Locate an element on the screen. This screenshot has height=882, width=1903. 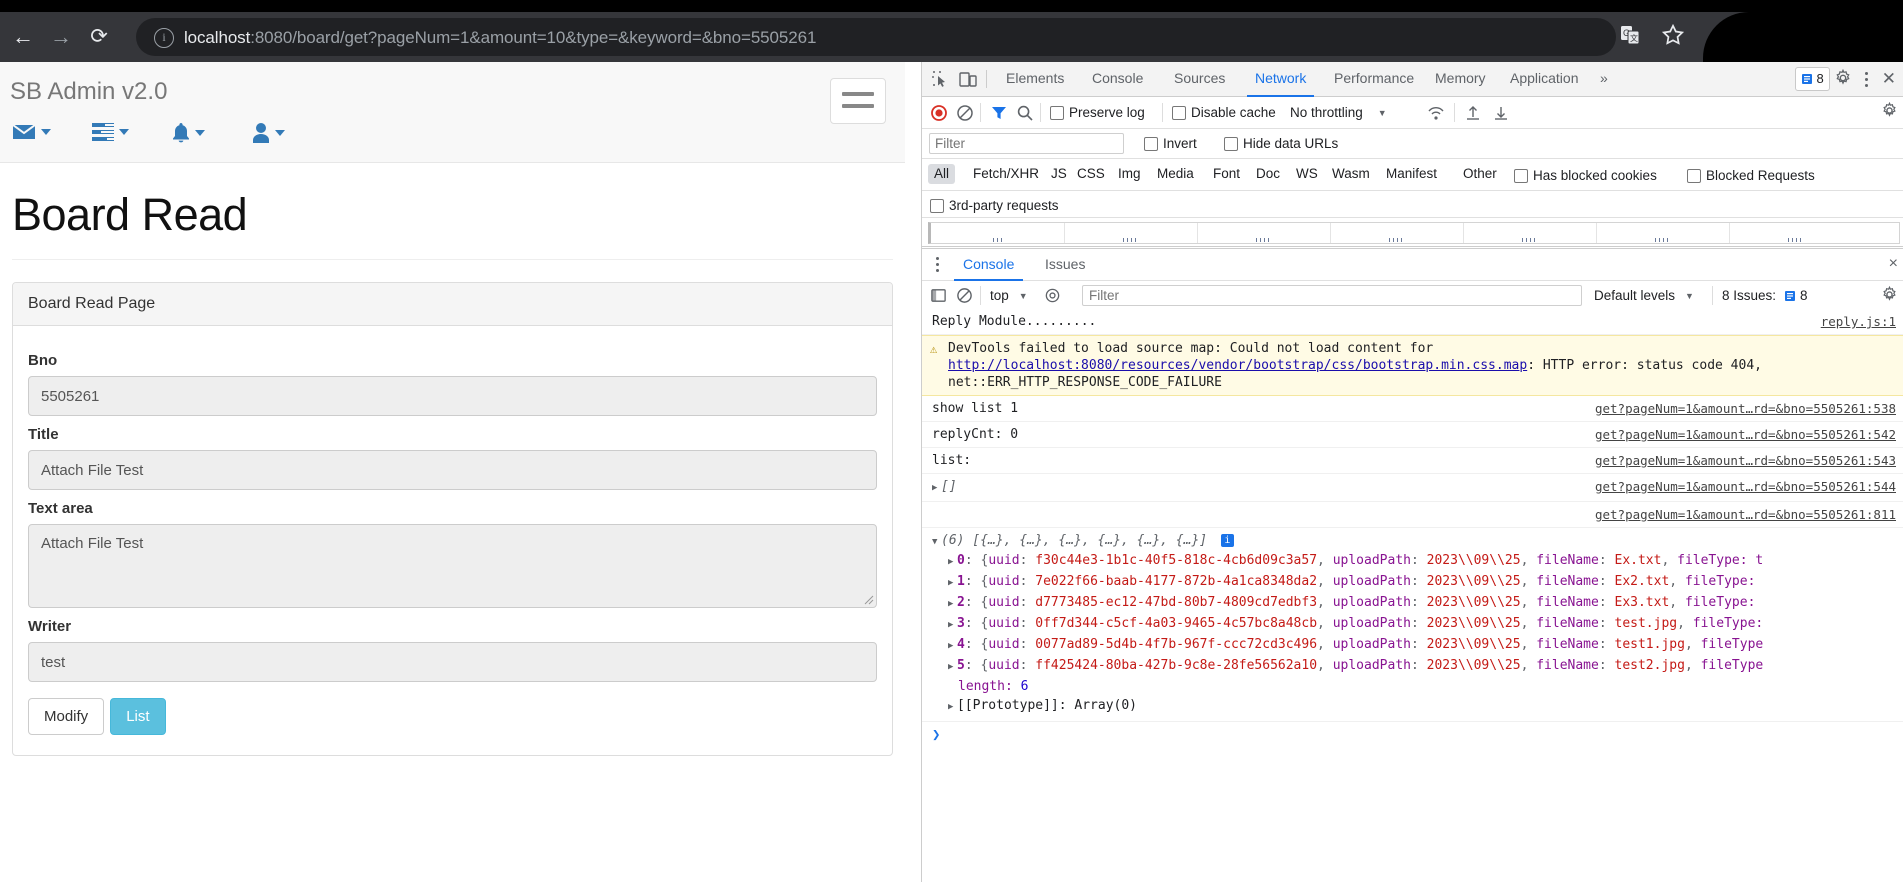
sidebar-toggle-button is located at coordinates (858, 101).